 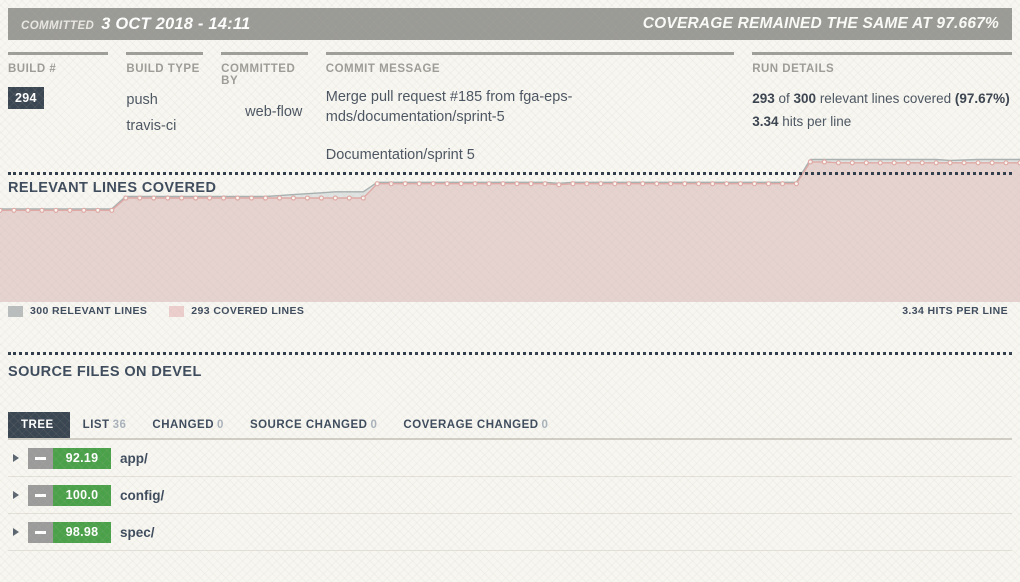 What do you see at coordinates (89, 311) in the screenshot?
I see `legend-label-relevant: 300 RELEVANT LINES` at bounding box center [89, 311].